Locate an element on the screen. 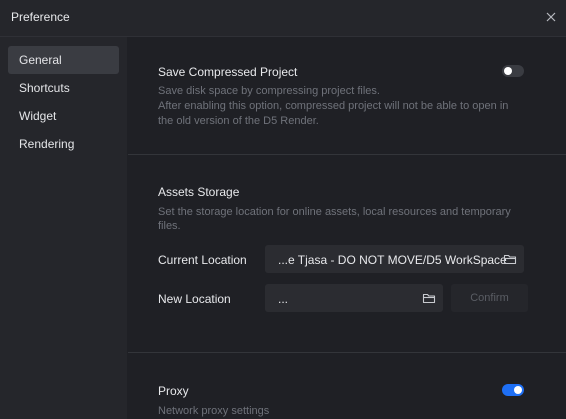 The height and width of the screenshot is (419, 566). window-title: Preference is located at coordinates (40, 17).